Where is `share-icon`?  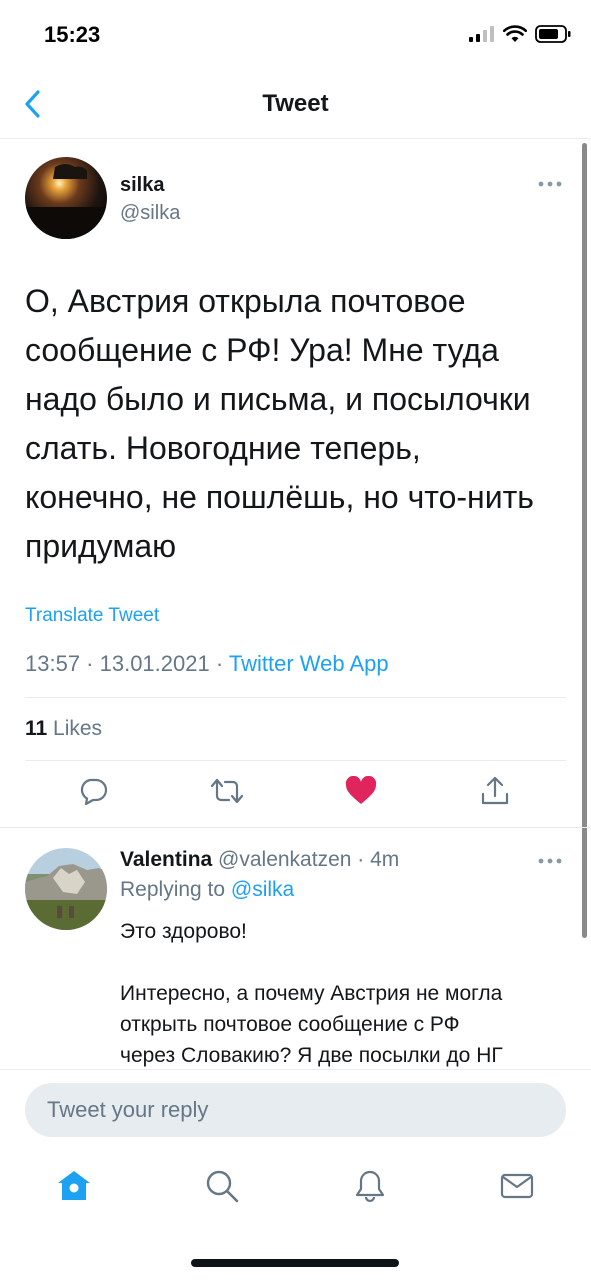 share-icon is located at coordinates (495, 790).